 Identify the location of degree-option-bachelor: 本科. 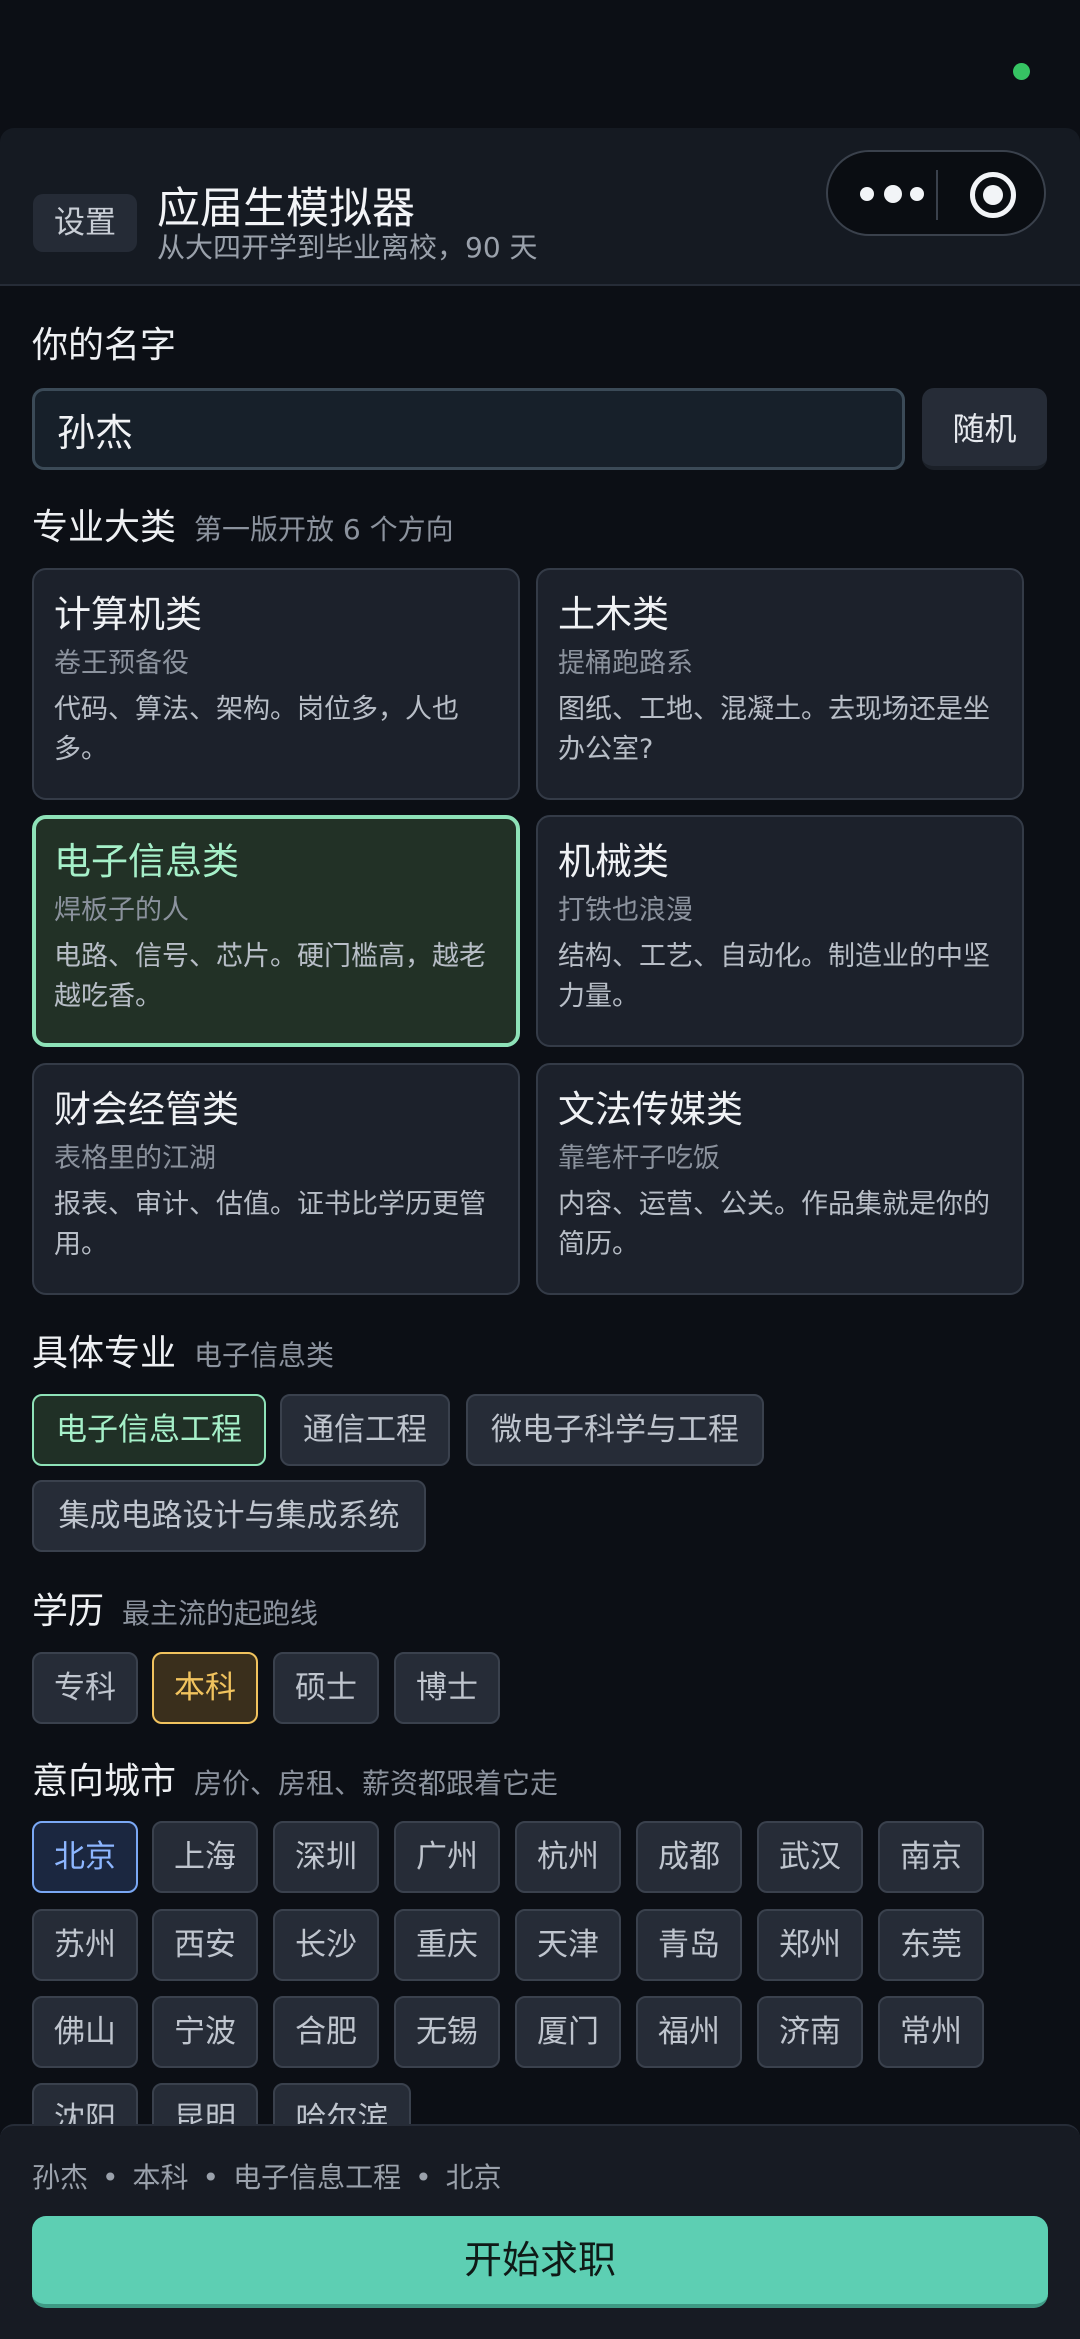
(205, 1688).